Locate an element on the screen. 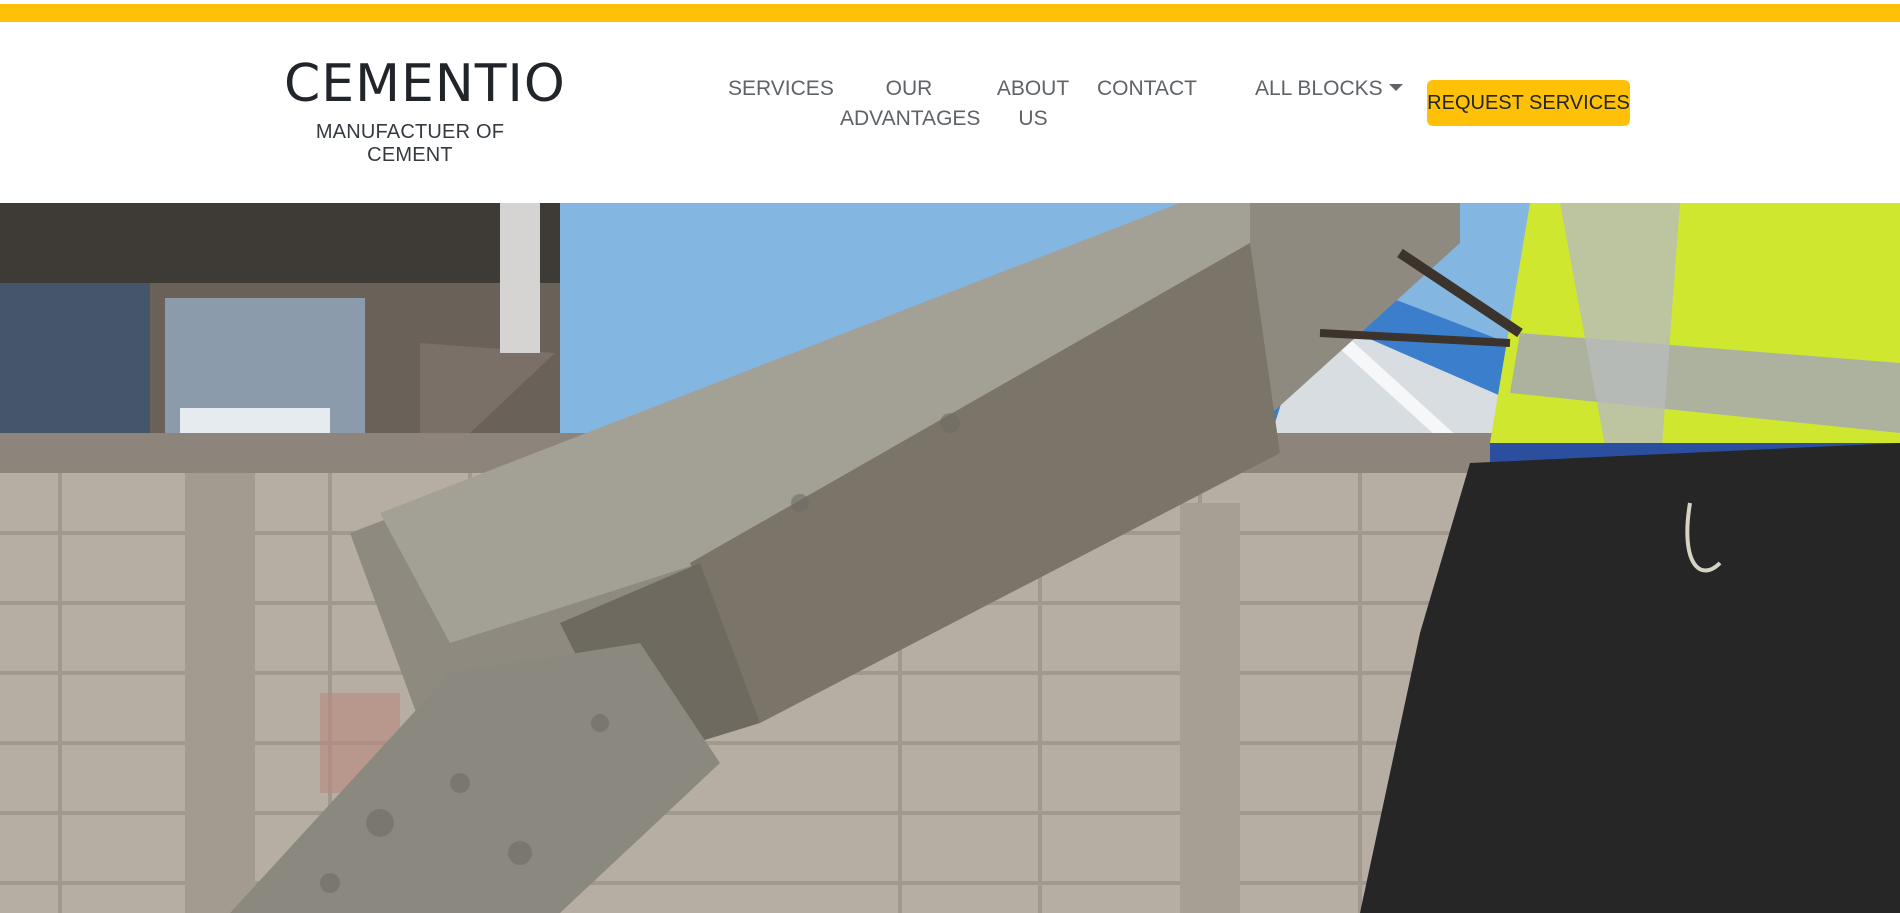  nav-all-blocks-label: ALL BLOCKS is located at coordinates (1319, 88).